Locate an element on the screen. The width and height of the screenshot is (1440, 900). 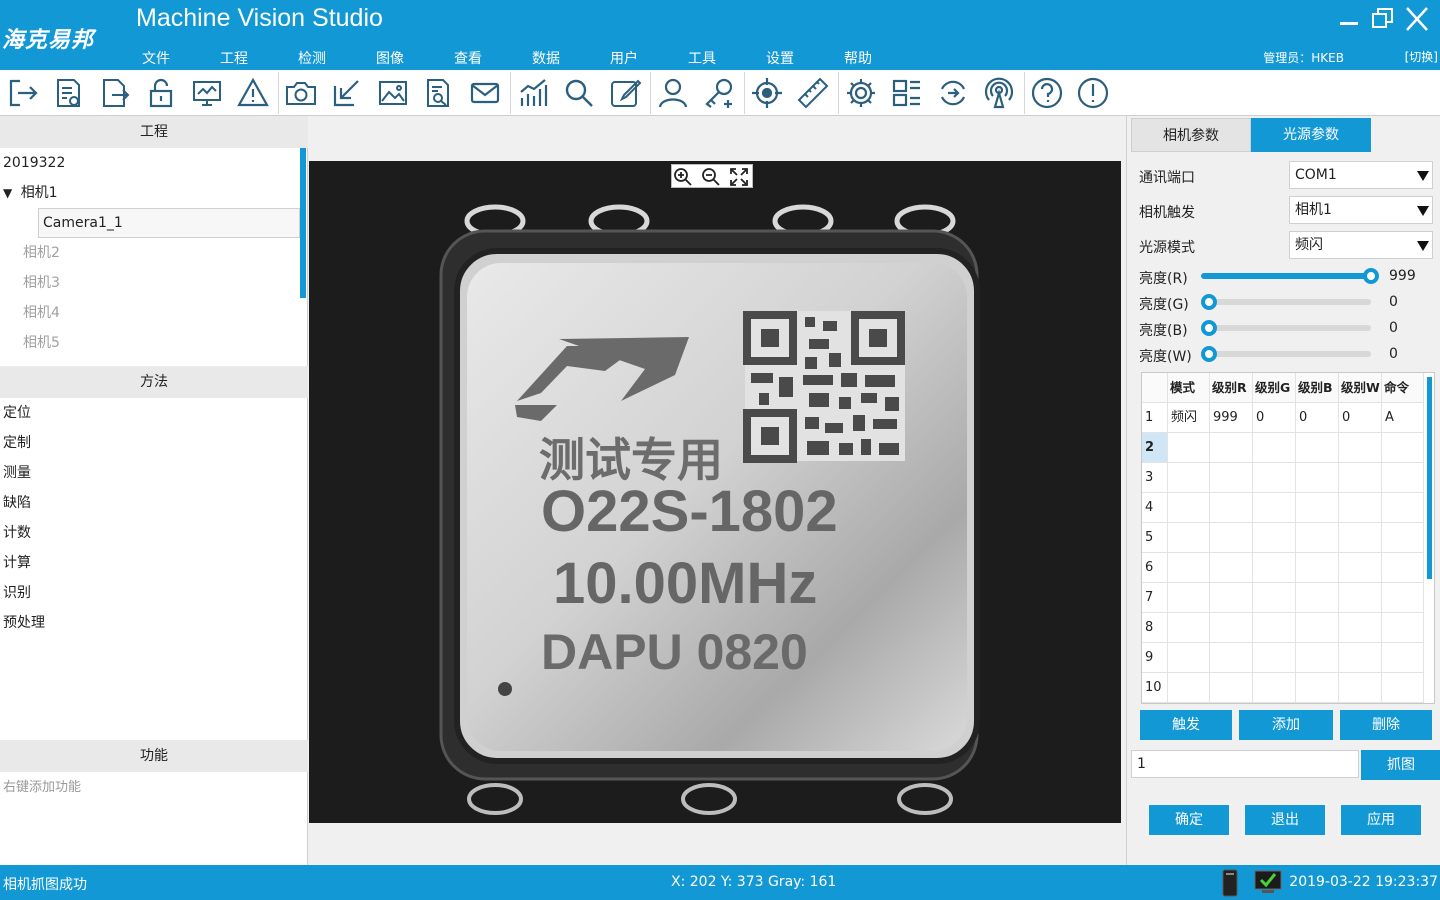
table-row-index: 9 is located at coordinates (1155, 658).